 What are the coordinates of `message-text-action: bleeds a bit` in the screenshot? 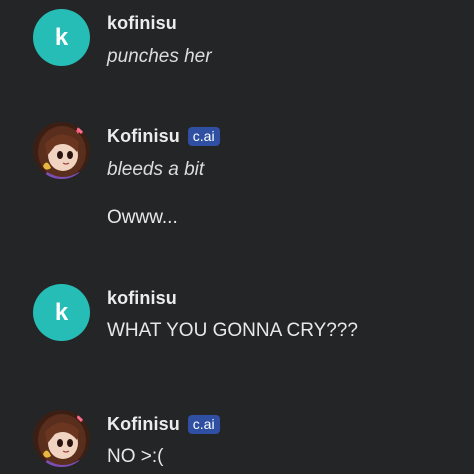 It's located at (156, 169).